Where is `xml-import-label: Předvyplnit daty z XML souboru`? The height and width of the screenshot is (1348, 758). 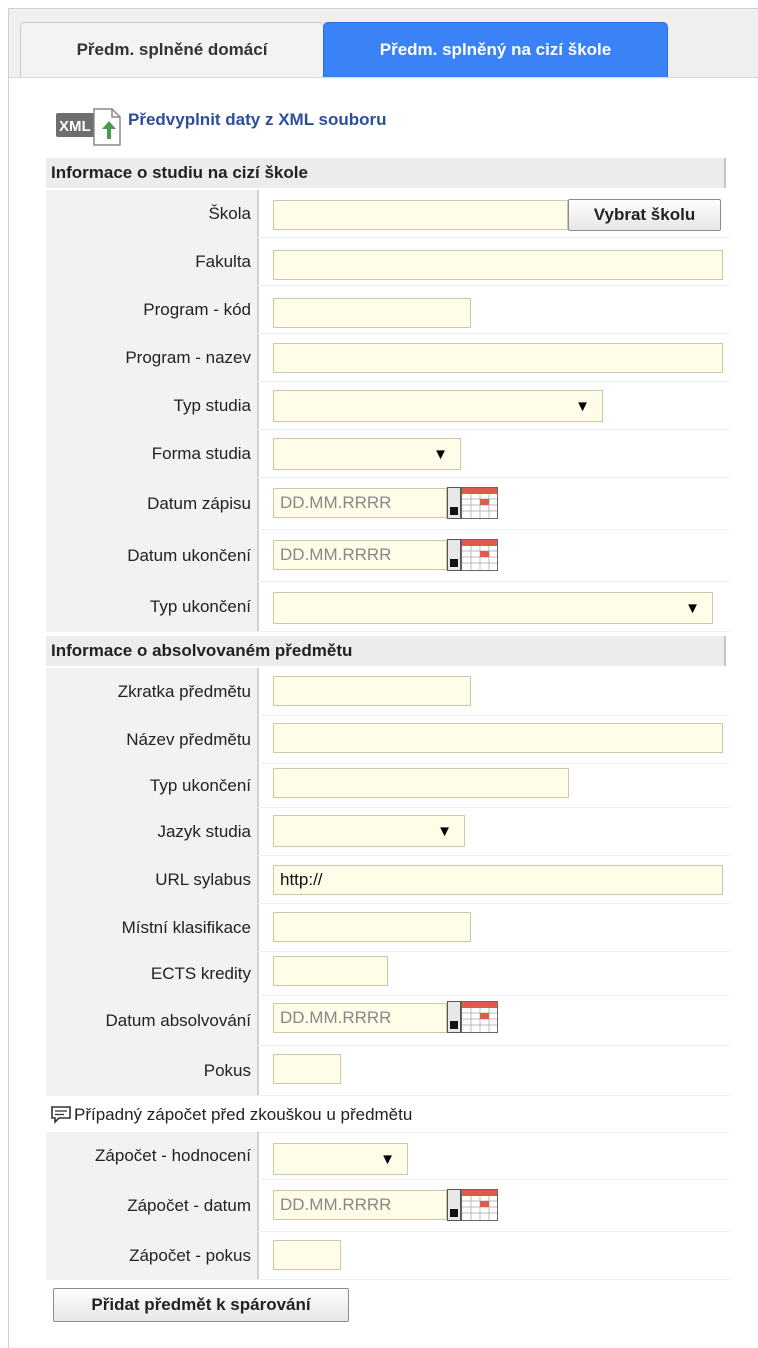
xml-import-label: Předvyplnit daty z XML souboru is located at coordinates (257, 120).